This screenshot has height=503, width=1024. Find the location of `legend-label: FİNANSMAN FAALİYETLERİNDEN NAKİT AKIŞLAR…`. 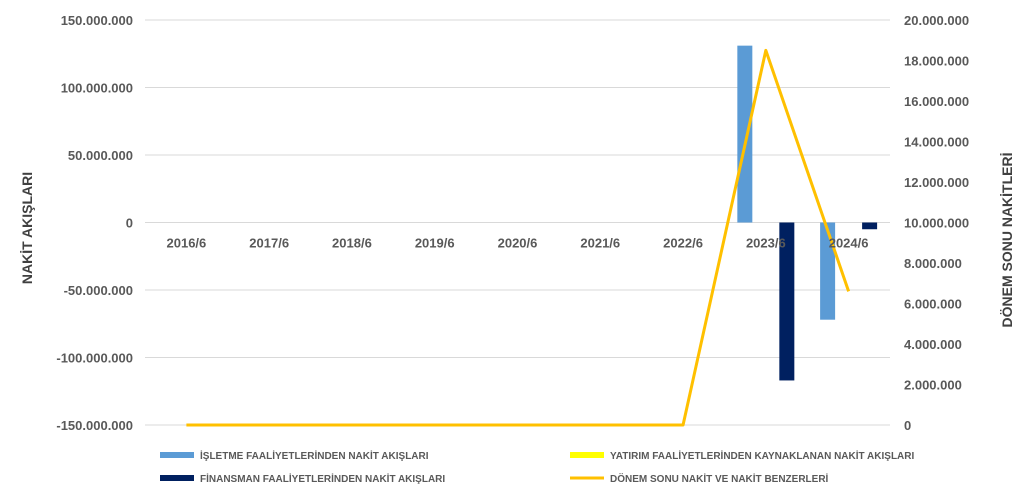

legend-label: FİNANSMAN FAALİYETLERİNDEN NAKİT AKIŞLAR… is located at coordinates (322, 478).